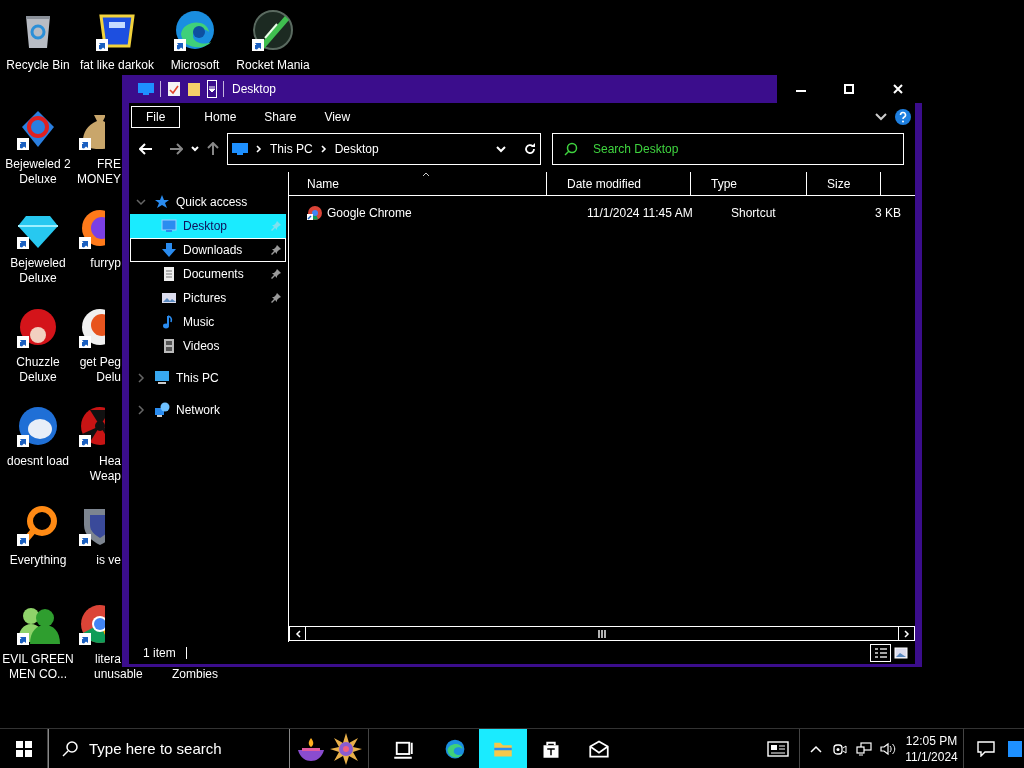  Describe the element at coordinates (195, 149) in the screenshot. I see `recent-locations-button` at that location.